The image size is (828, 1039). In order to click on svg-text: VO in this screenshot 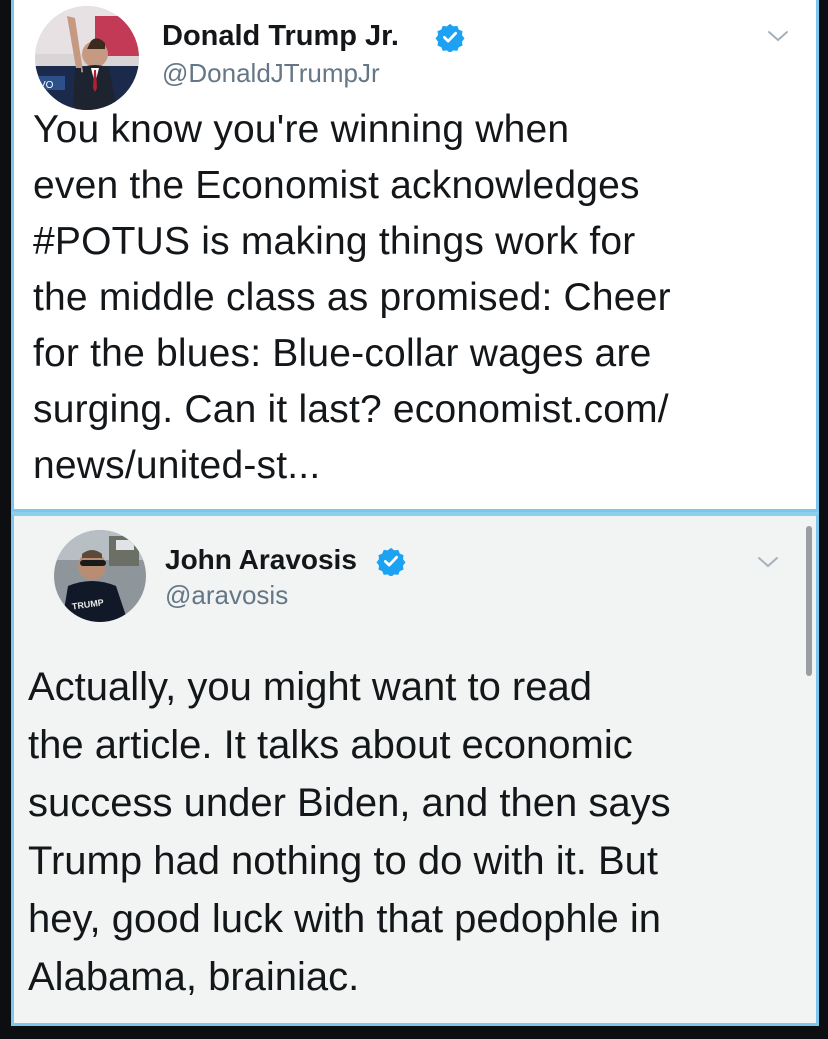, I will do `click(46, 85)`.